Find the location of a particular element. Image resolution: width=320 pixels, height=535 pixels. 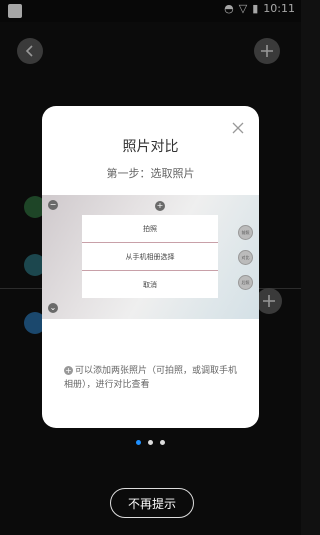

preview-menu-item: 拍照 is located at coordinates (150, 229).